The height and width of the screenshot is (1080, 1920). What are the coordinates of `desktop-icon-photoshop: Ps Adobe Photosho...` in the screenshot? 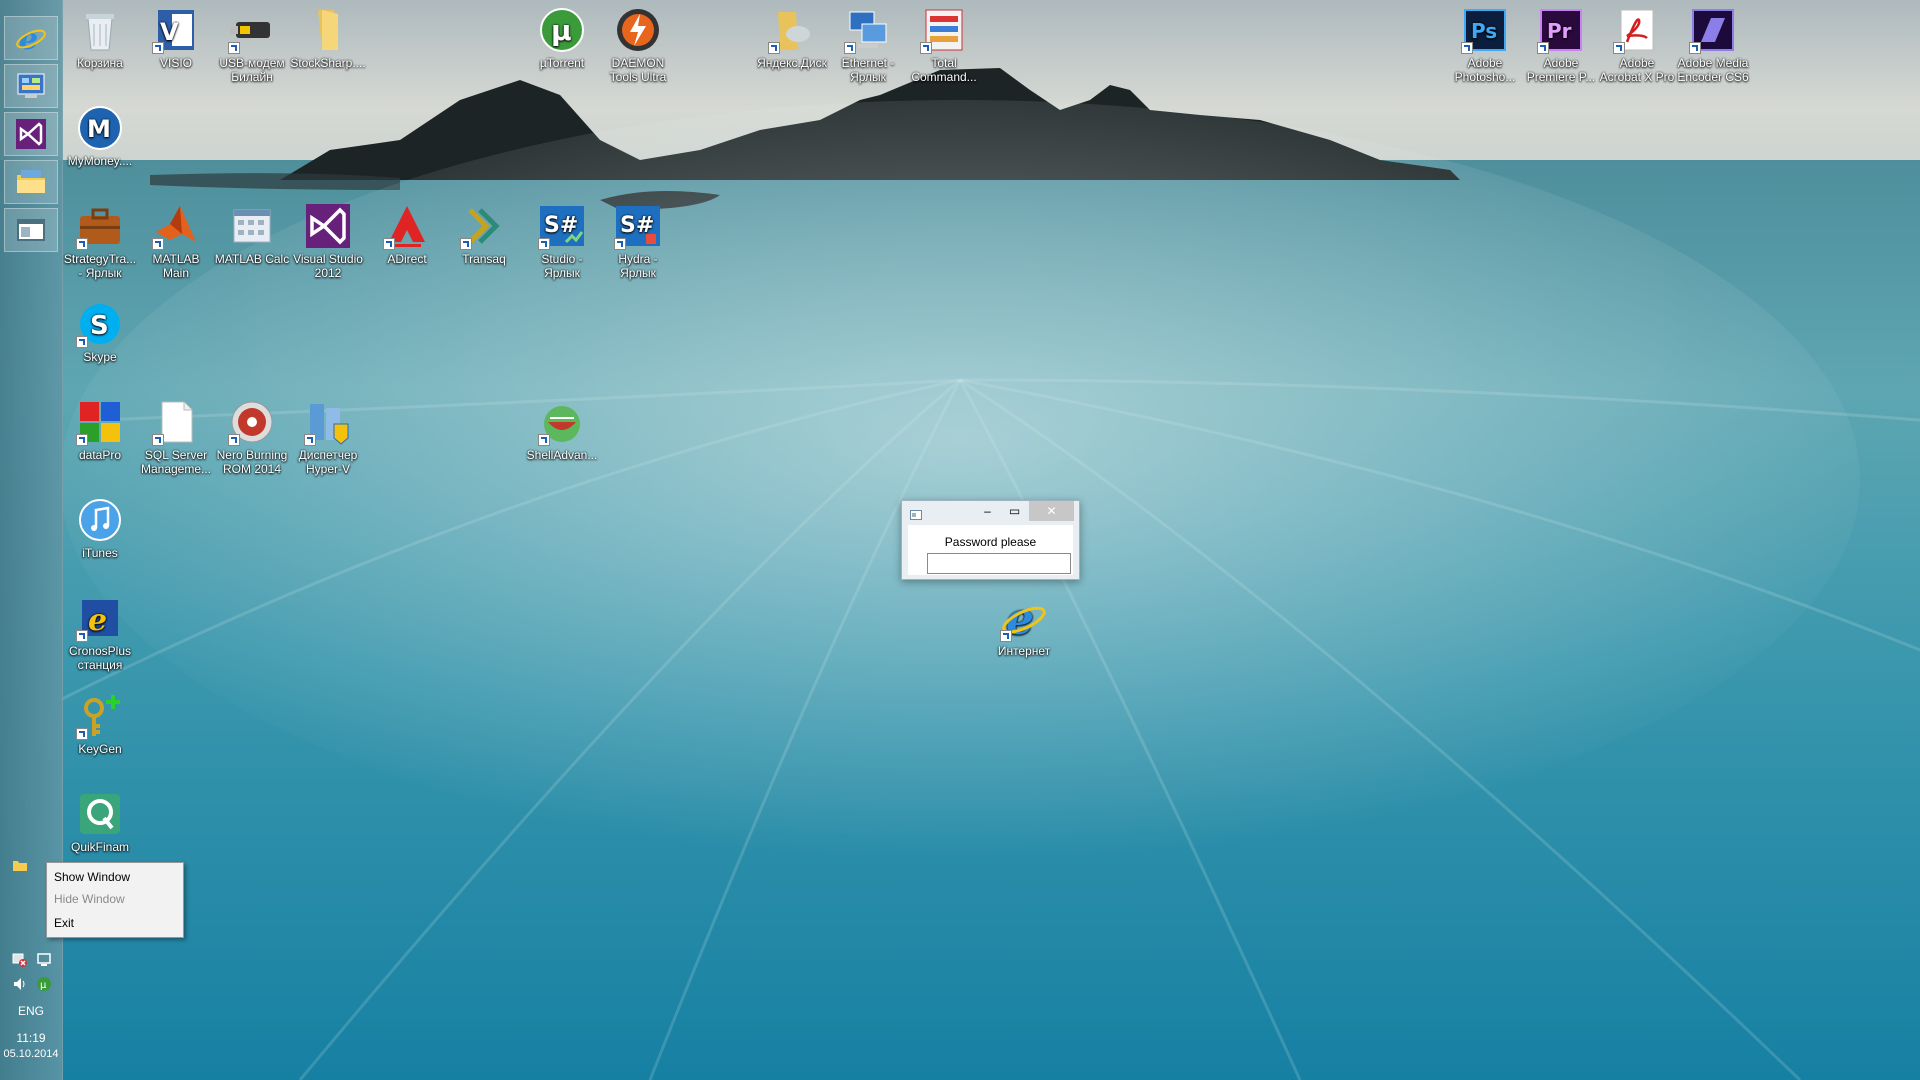 It's located at (1485, 45).